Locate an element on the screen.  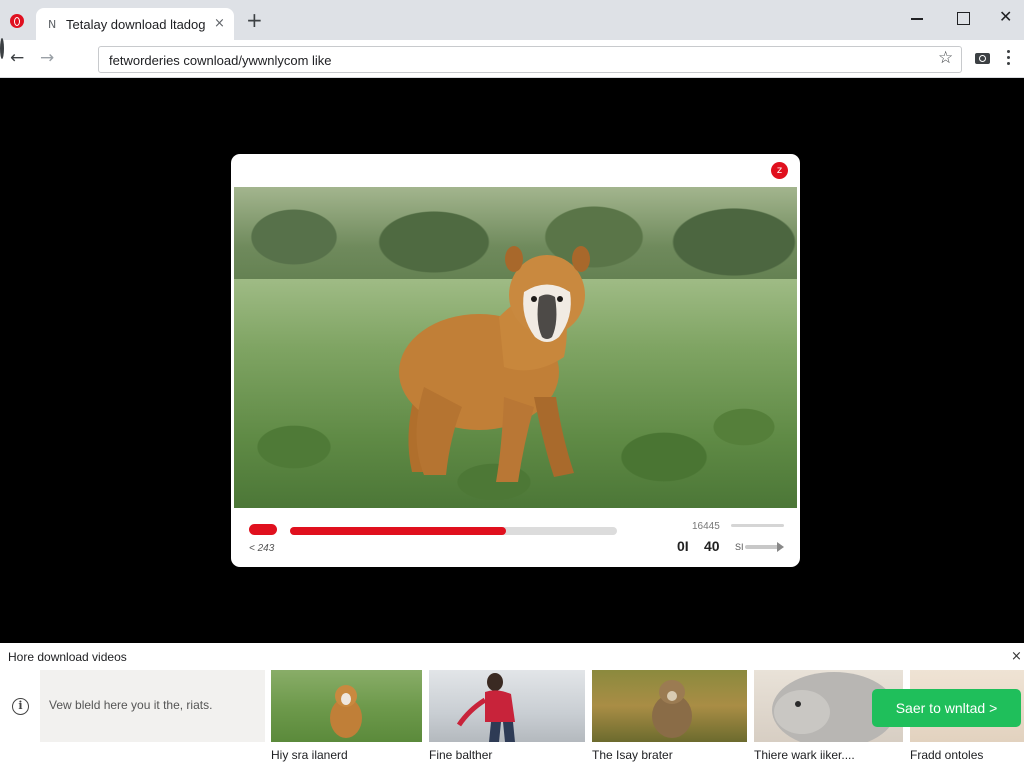
window-close-icon: ✕ is located at coordinates (1009, 19).